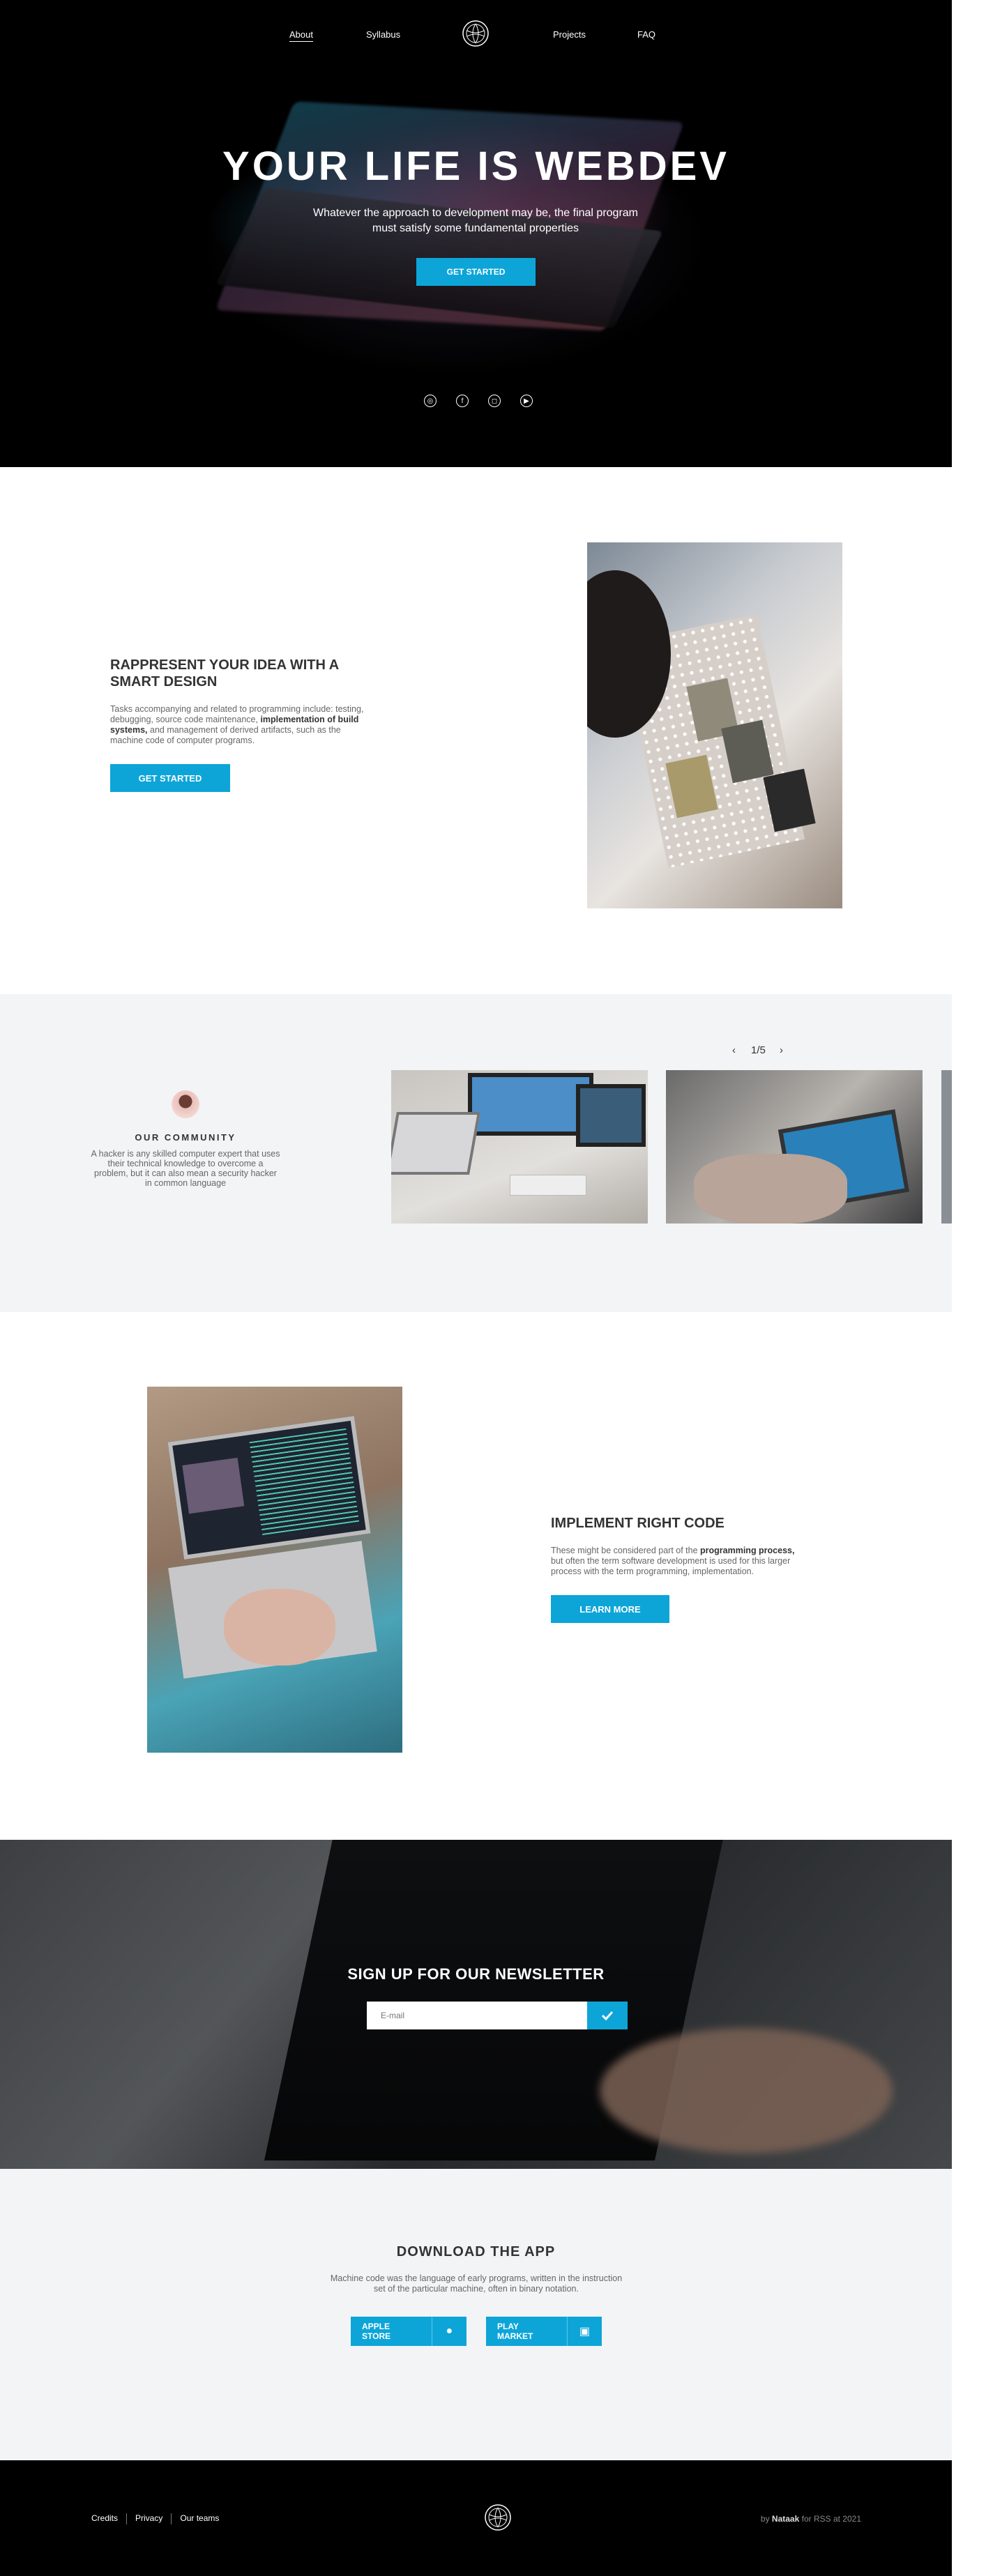  Describe the element at coordinates (383, 35) in the screenshot. I see `nav-link-syllabus: Syllabus` at that location.